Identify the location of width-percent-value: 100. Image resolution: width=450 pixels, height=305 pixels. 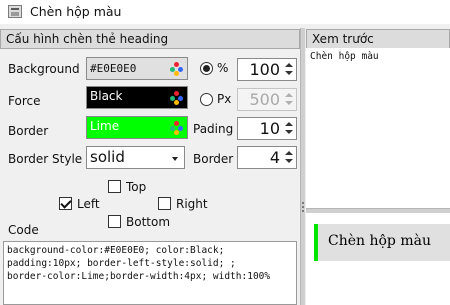
(264, 69).